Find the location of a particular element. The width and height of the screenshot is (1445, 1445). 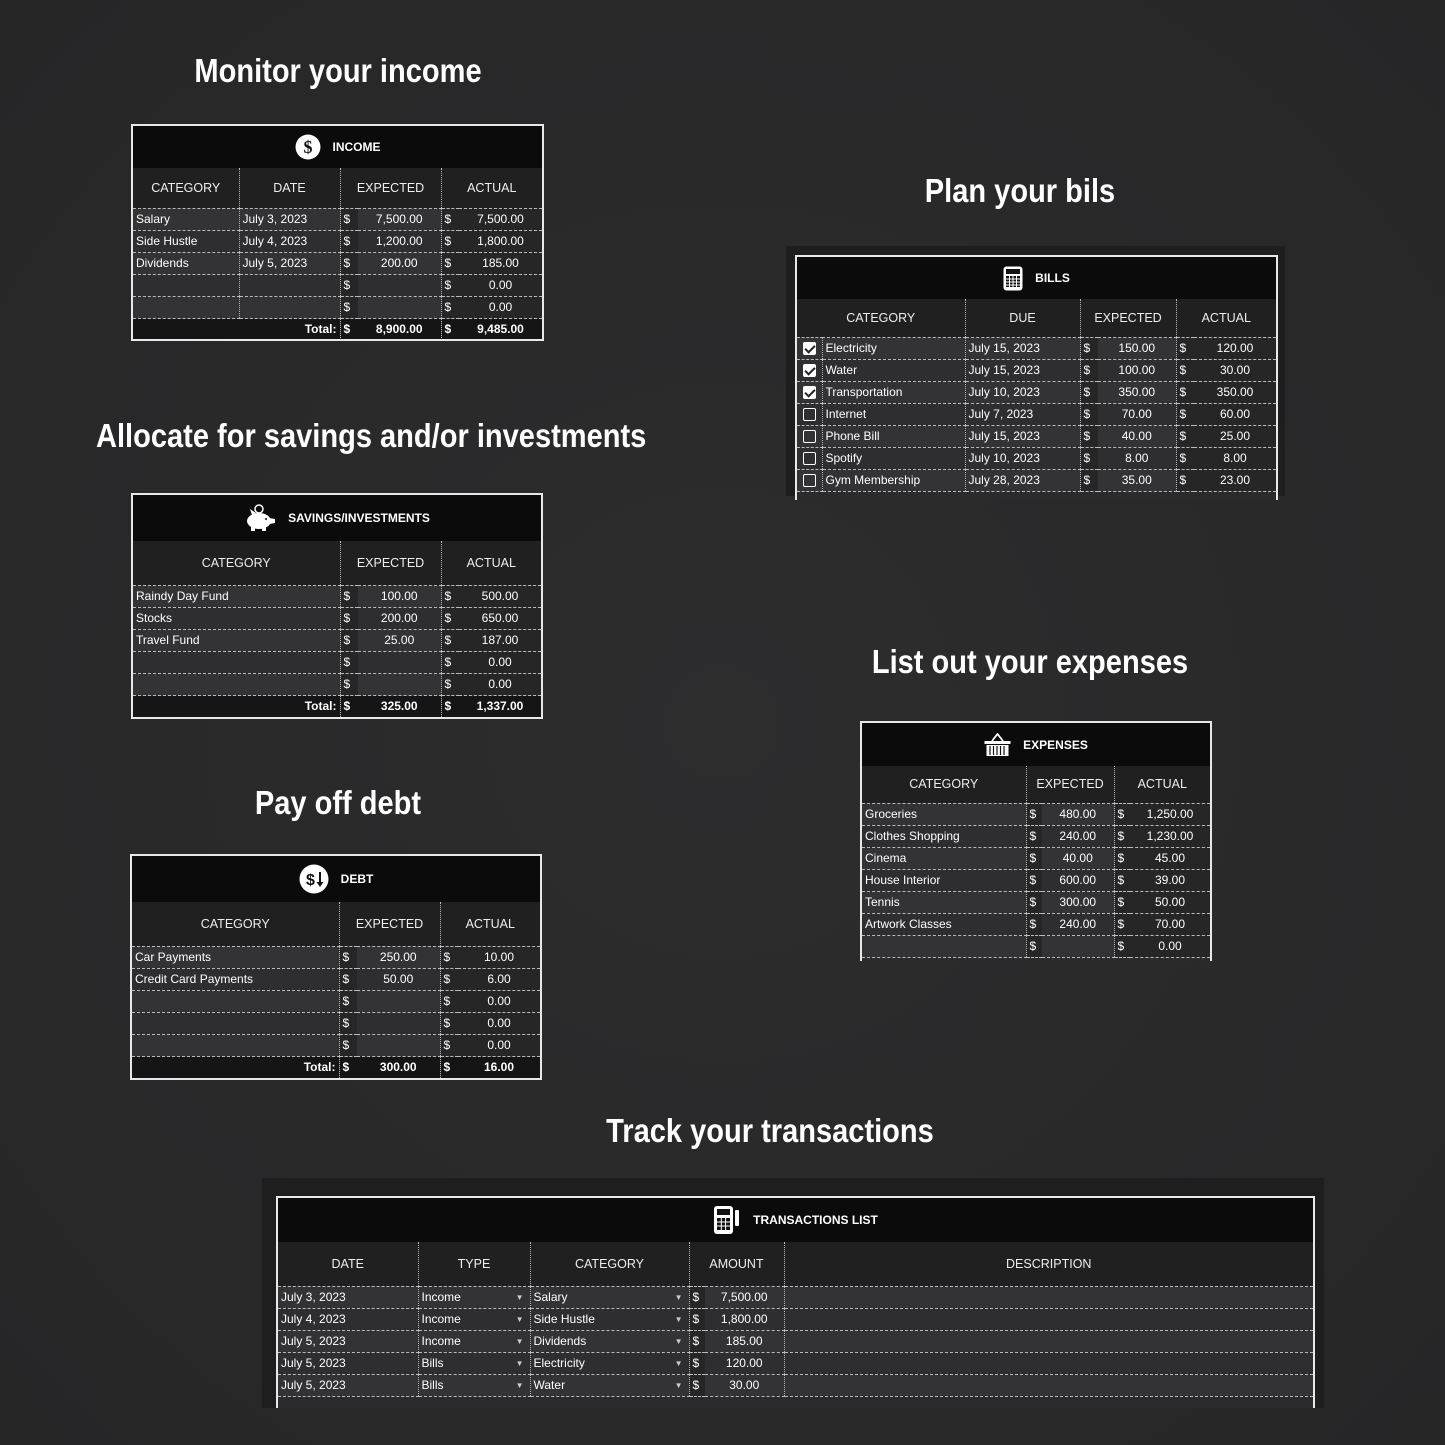

actual-amount: 187.00 is located at coordinates (500, 640).